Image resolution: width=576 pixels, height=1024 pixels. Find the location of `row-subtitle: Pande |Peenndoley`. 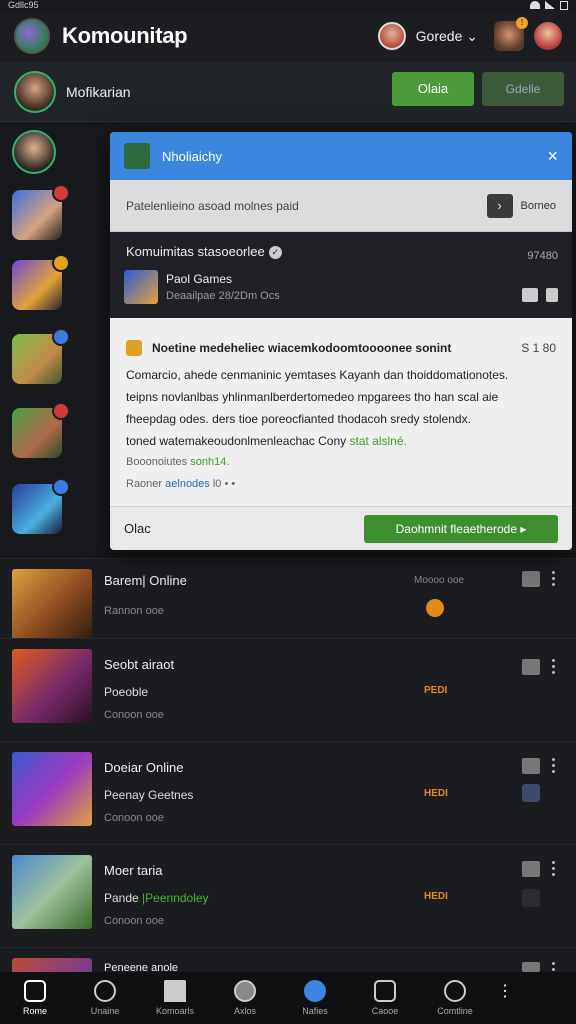

row-subtitle: Pande |Peenndoley is located at coordinates (156, 898).